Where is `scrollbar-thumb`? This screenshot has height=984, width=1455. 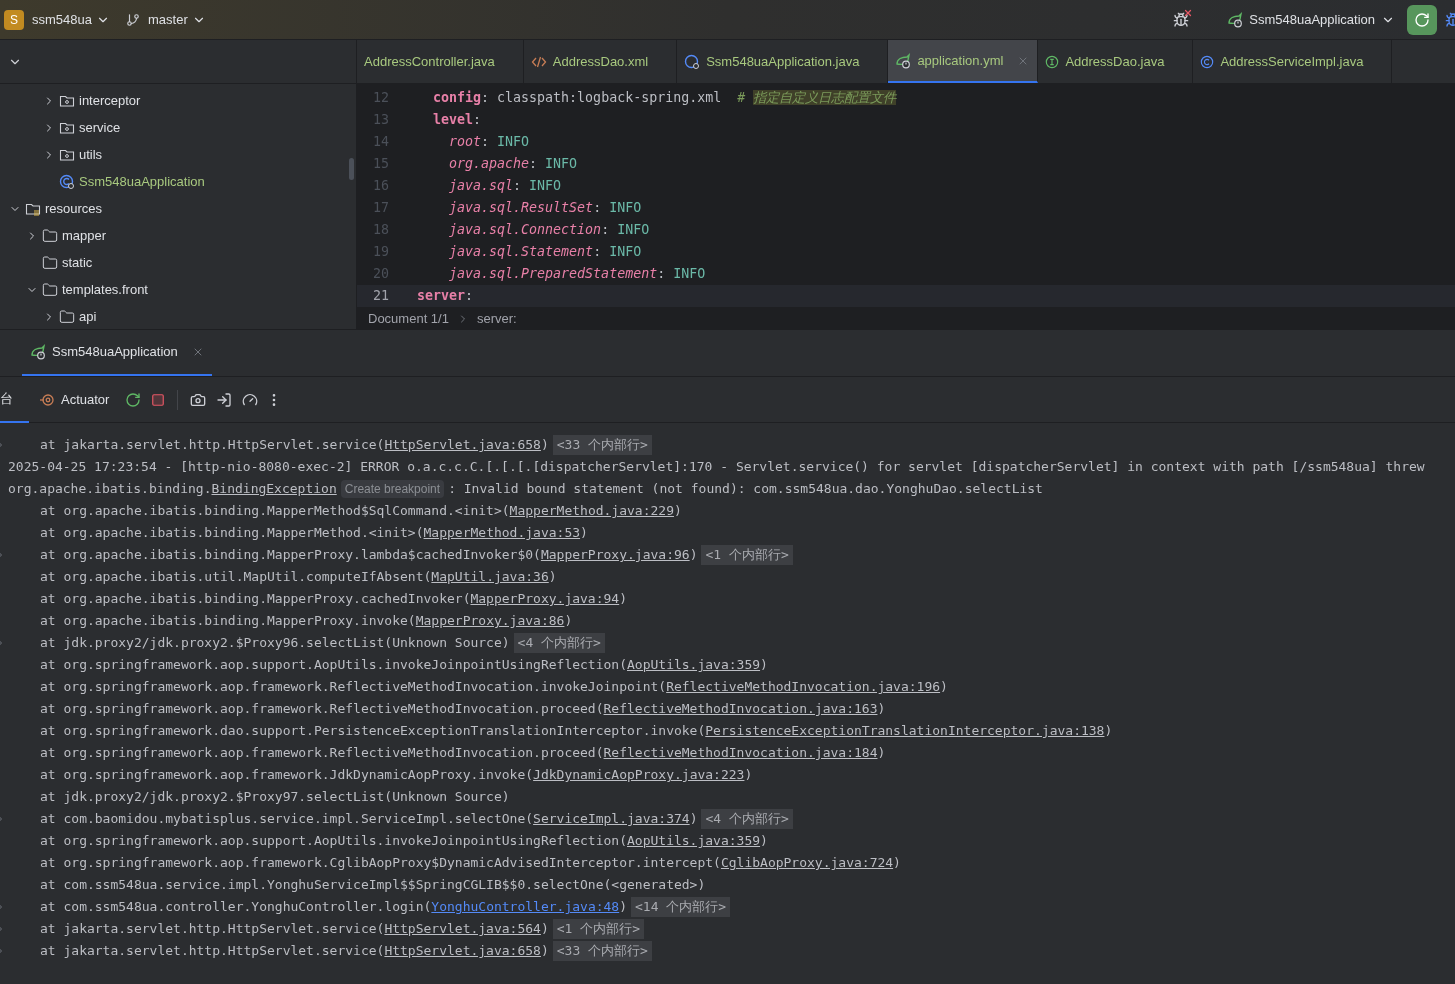 scrollbar-thumb is located at coordinates (351, 169).